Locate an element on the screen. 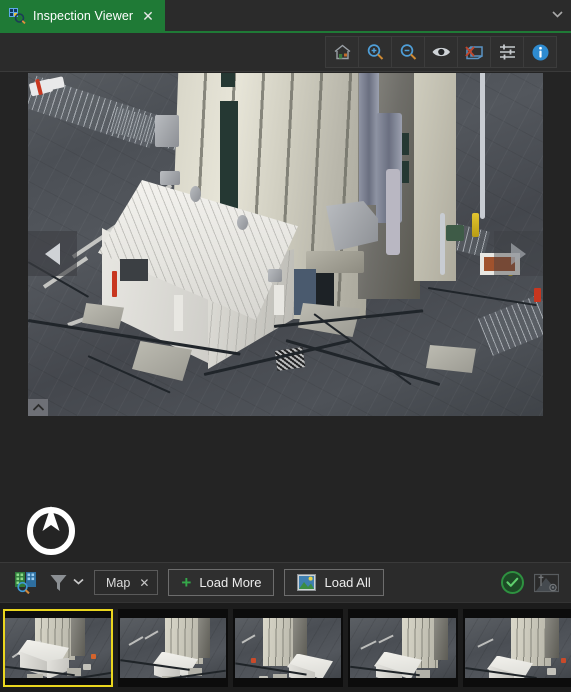 Image resolution: width=571 pixels, height=692 pixels. adjust-button is located at coordinates (507, 52).